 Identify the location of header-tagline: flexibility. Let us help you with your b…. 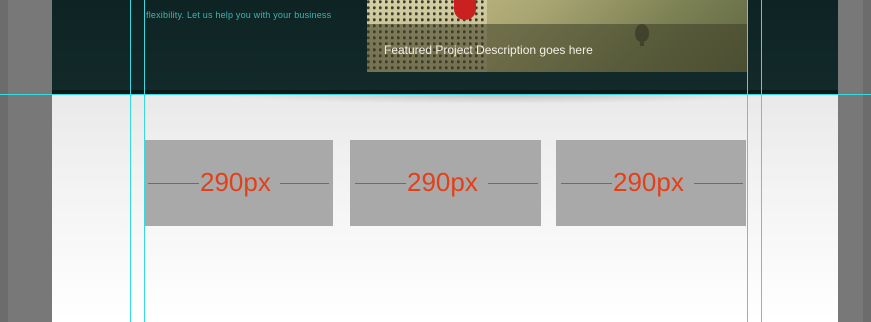
(239, 15).